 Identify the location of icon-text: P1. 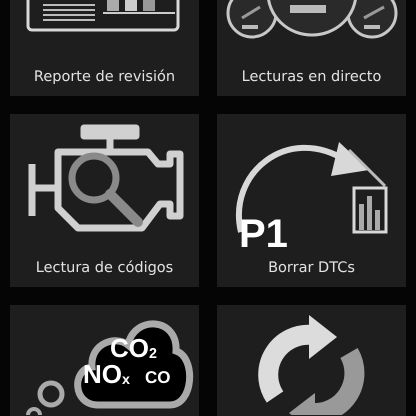
(263, 234).